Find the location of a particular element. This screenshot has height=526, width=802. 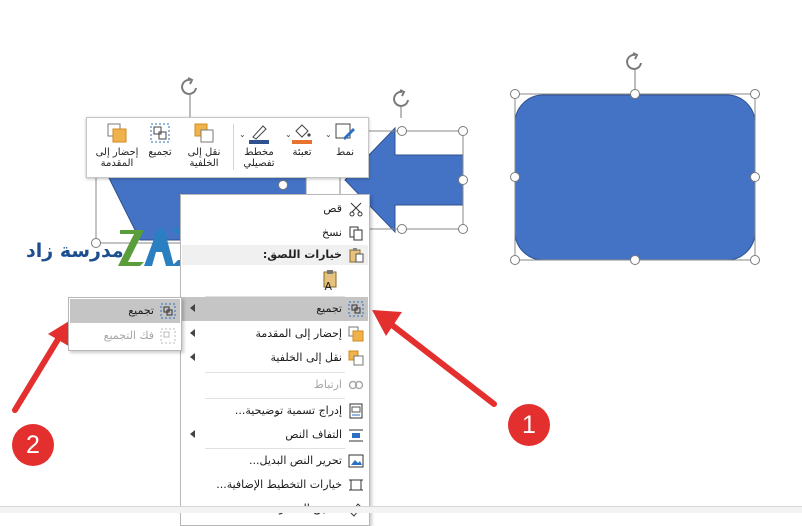

paste-options-header: خيارات اللصق: is located at coordinates (275, 255).